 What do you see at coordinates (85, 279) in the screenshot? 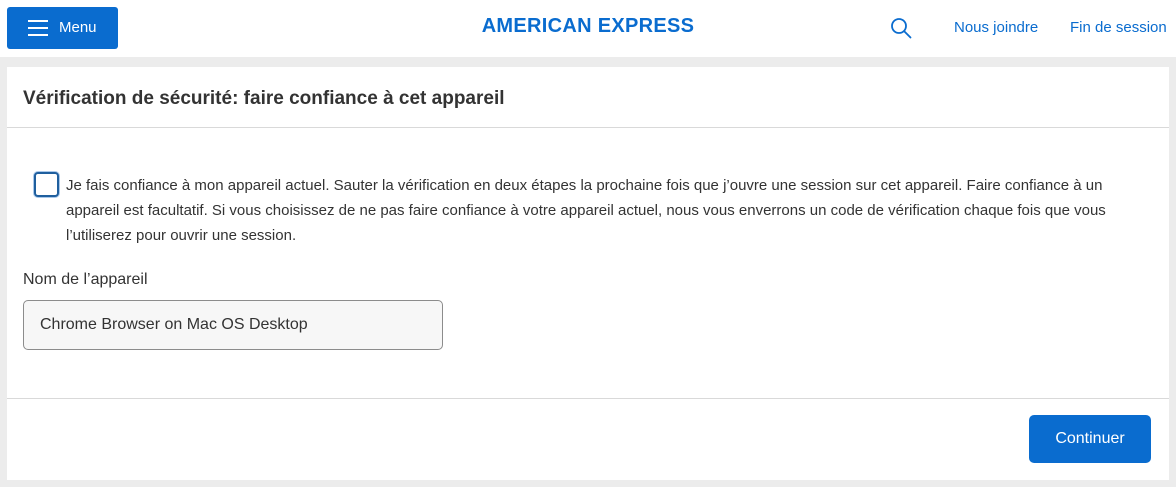
I see `device-name-label: Nom de l’appareil` at bounding box center [85, 279].